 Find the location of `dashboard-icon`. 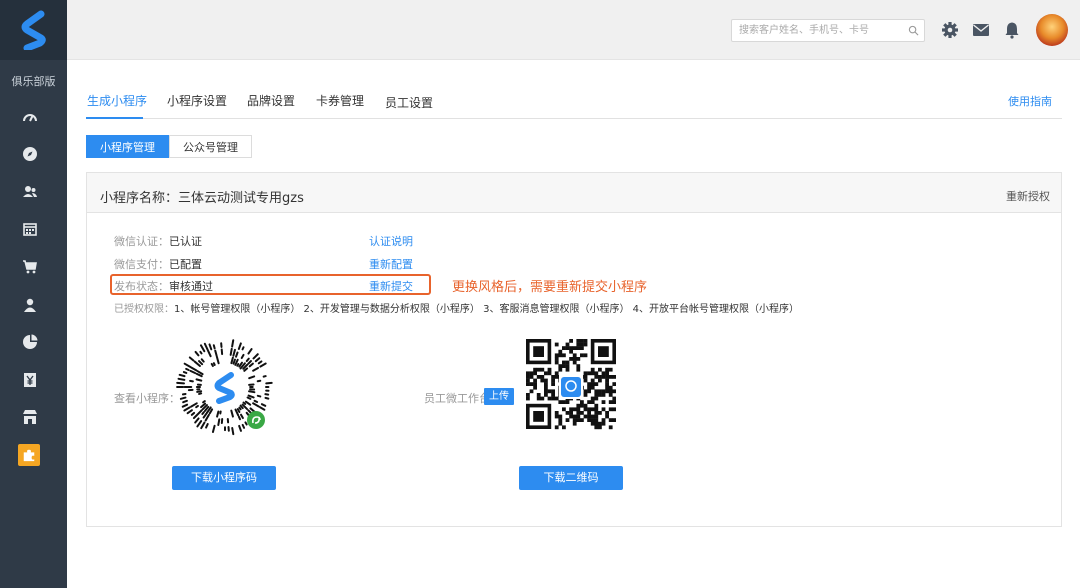

dashboard-icon is located at coordinates (30, 117).